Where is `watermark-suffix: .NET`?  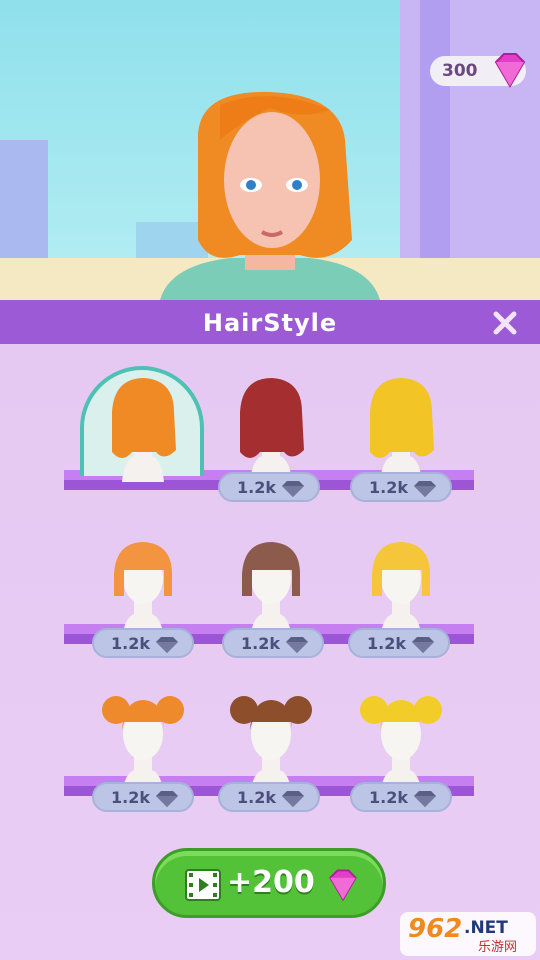 watermark-suffix: .NET is located at coordinates (486, 928).